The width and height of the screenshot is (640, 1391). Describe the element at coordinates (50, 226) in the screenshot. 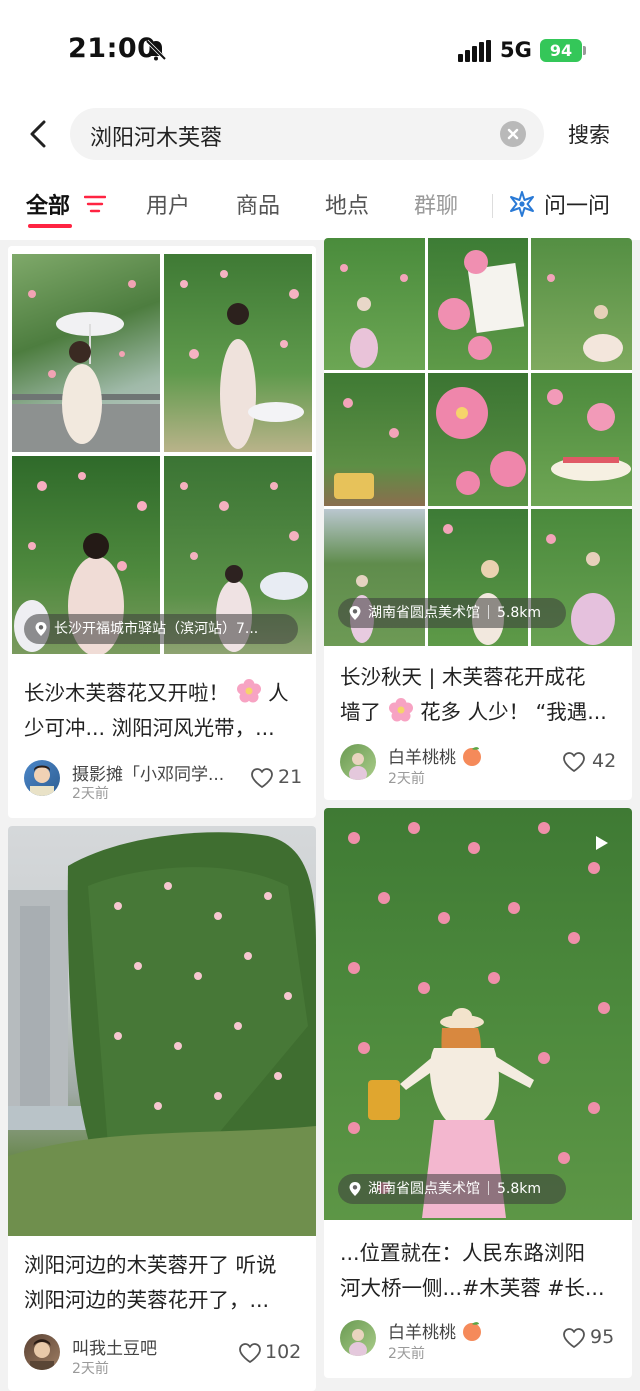

I see `active-tab-indicator` at that location.